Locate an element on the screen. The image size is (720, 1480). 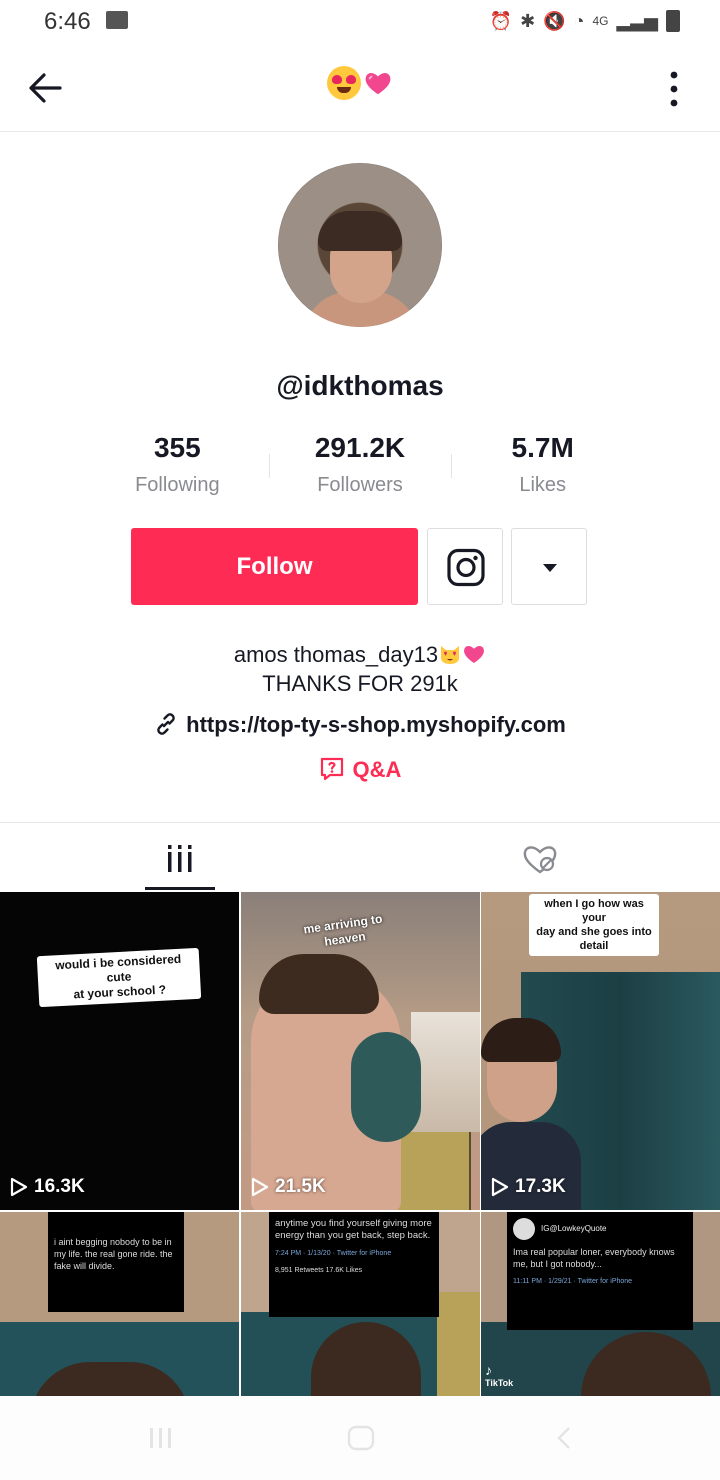
stat-label: Following is located at coordinates (177, 485).